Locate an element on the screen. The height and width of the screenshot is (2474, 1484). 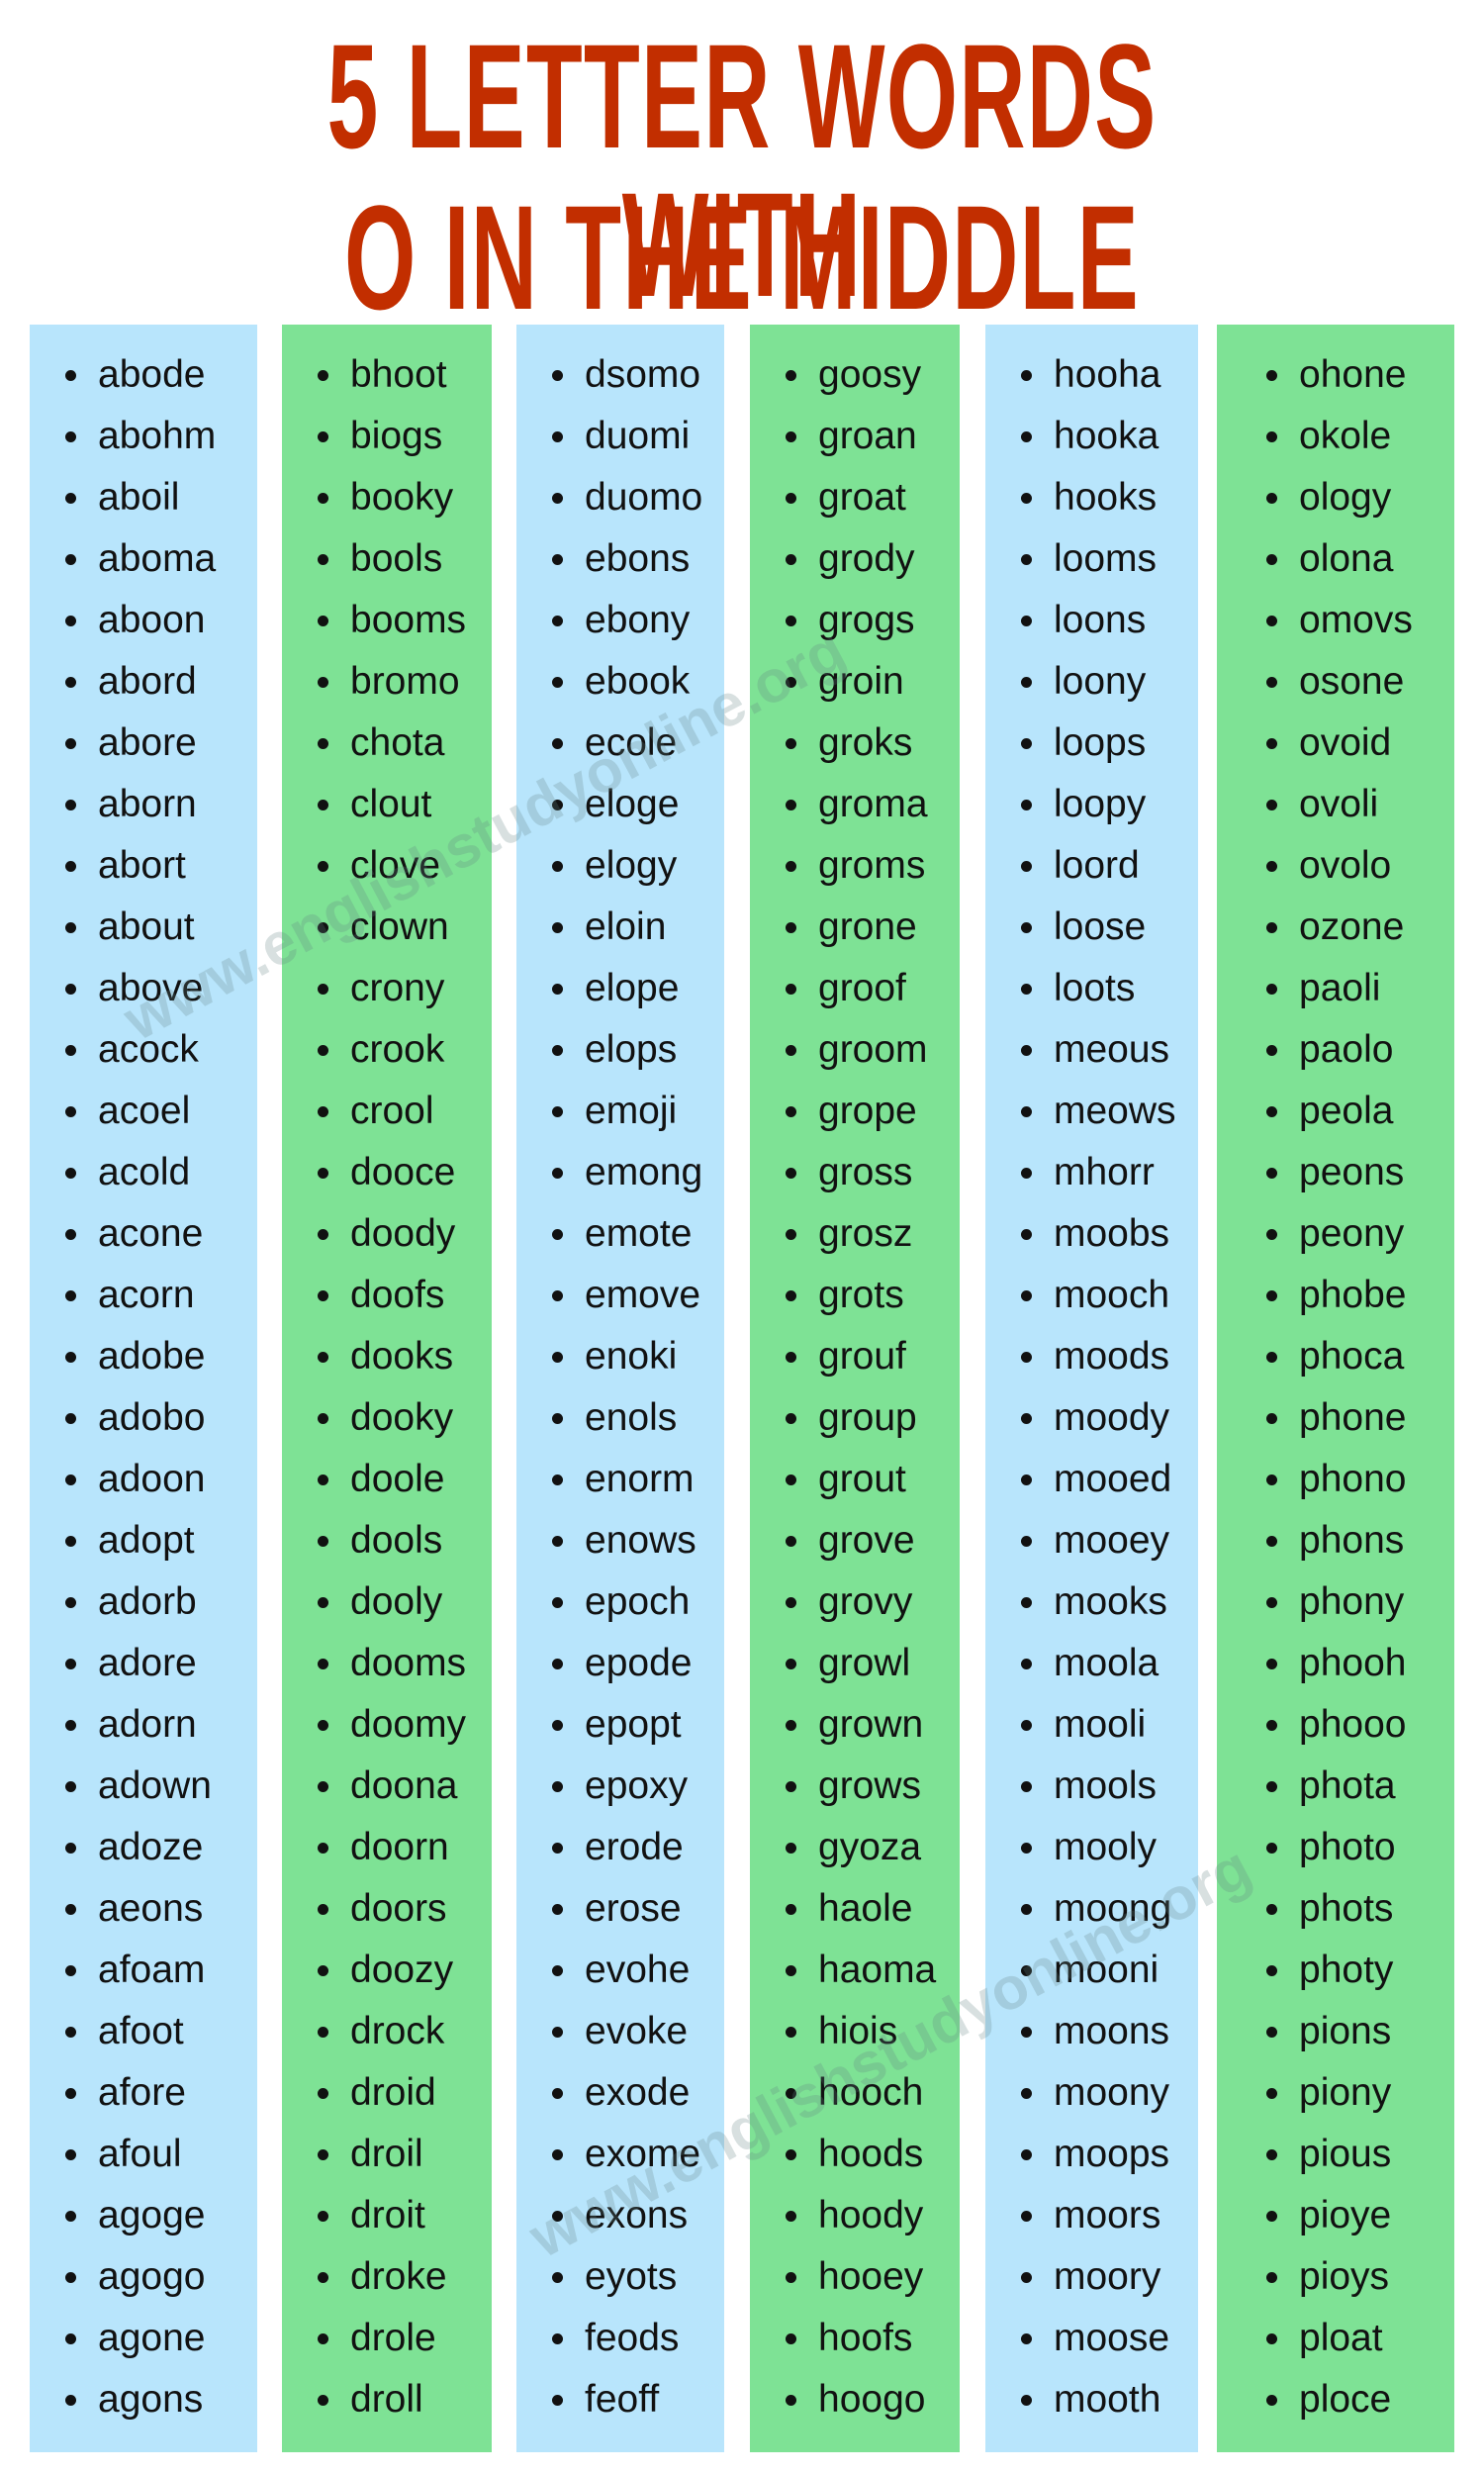
word-list-item: acone is located at coordinates (161, 1234).